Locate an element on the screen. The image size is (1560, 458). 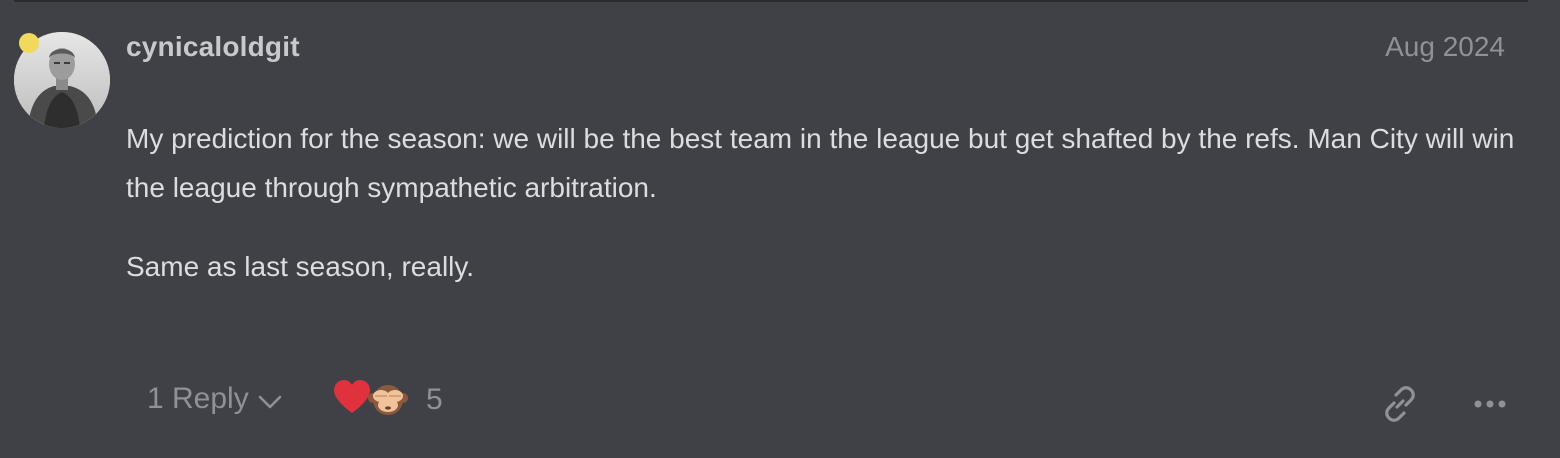
replies-button: 1 Reply is located at coordinates (215, 399).